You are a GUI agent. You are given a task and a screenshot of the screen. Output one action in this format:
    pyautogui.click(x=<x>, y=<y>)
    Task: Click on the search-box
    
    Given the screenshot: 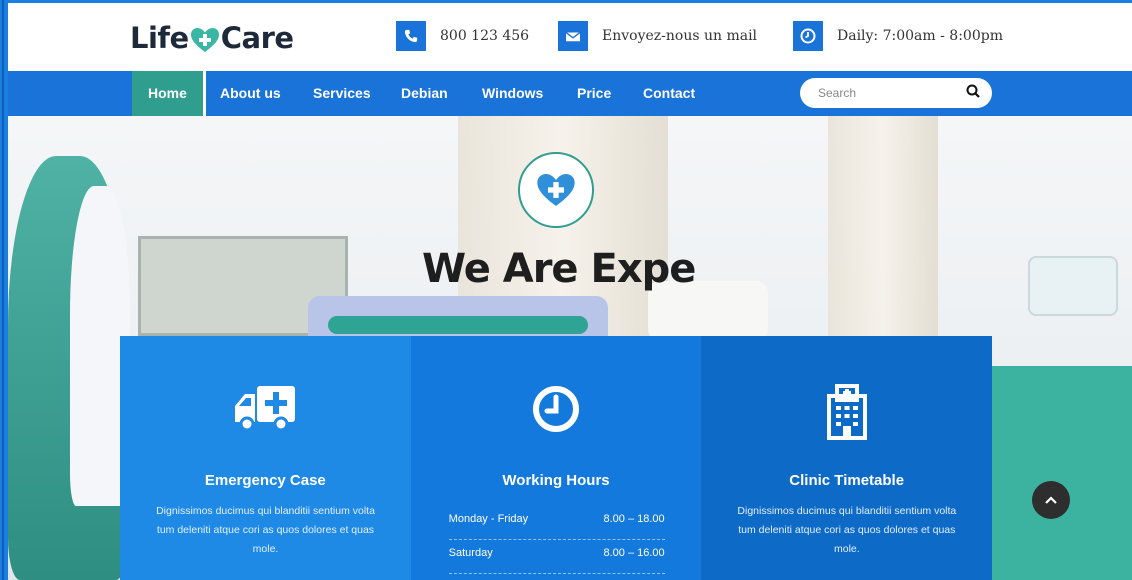 What is the action you would take?
    pyautogui.click(x=896, y=93)
    